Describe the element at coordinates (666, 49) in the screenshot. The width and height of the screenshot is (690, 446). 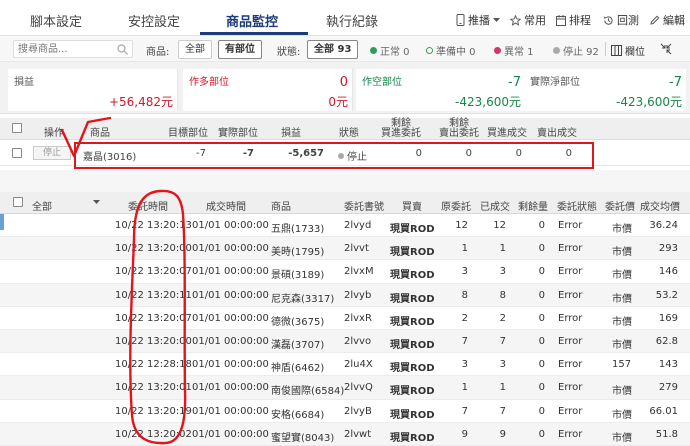
I see `collapse-icon` at that location.